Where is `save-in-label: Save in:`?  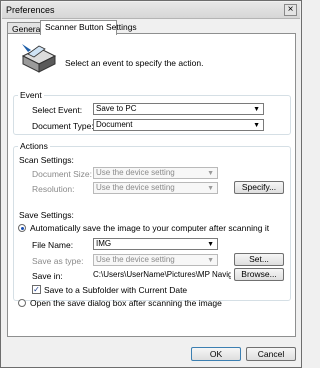 save-in-label: Save in: is located at coordinates (47, 276).